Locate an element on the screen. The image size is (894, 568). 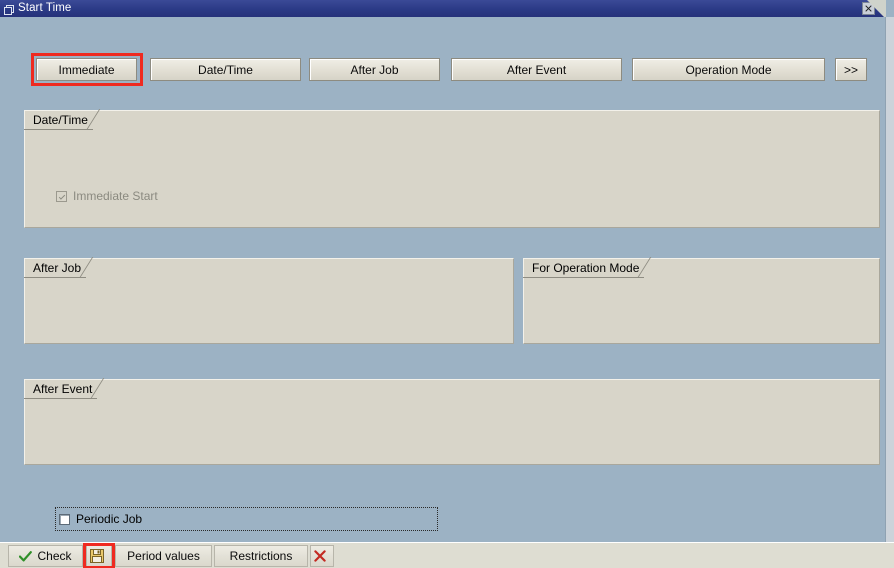
green-check-icon is located at coordinates (26, 556).